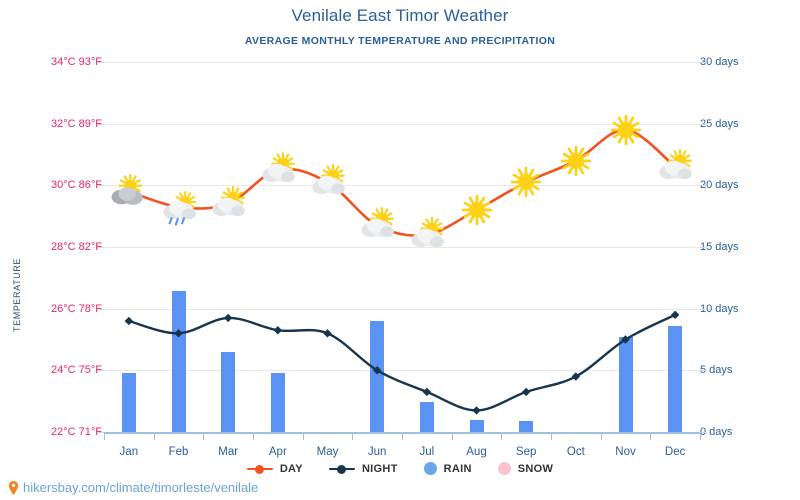 The height and width of the screenshot is (500, 800). What do you see at coordinates (76, 62) in the screenshot?
I see `left-axis-tick-0: 34°C 93°F` at bounding box center [76, 62].